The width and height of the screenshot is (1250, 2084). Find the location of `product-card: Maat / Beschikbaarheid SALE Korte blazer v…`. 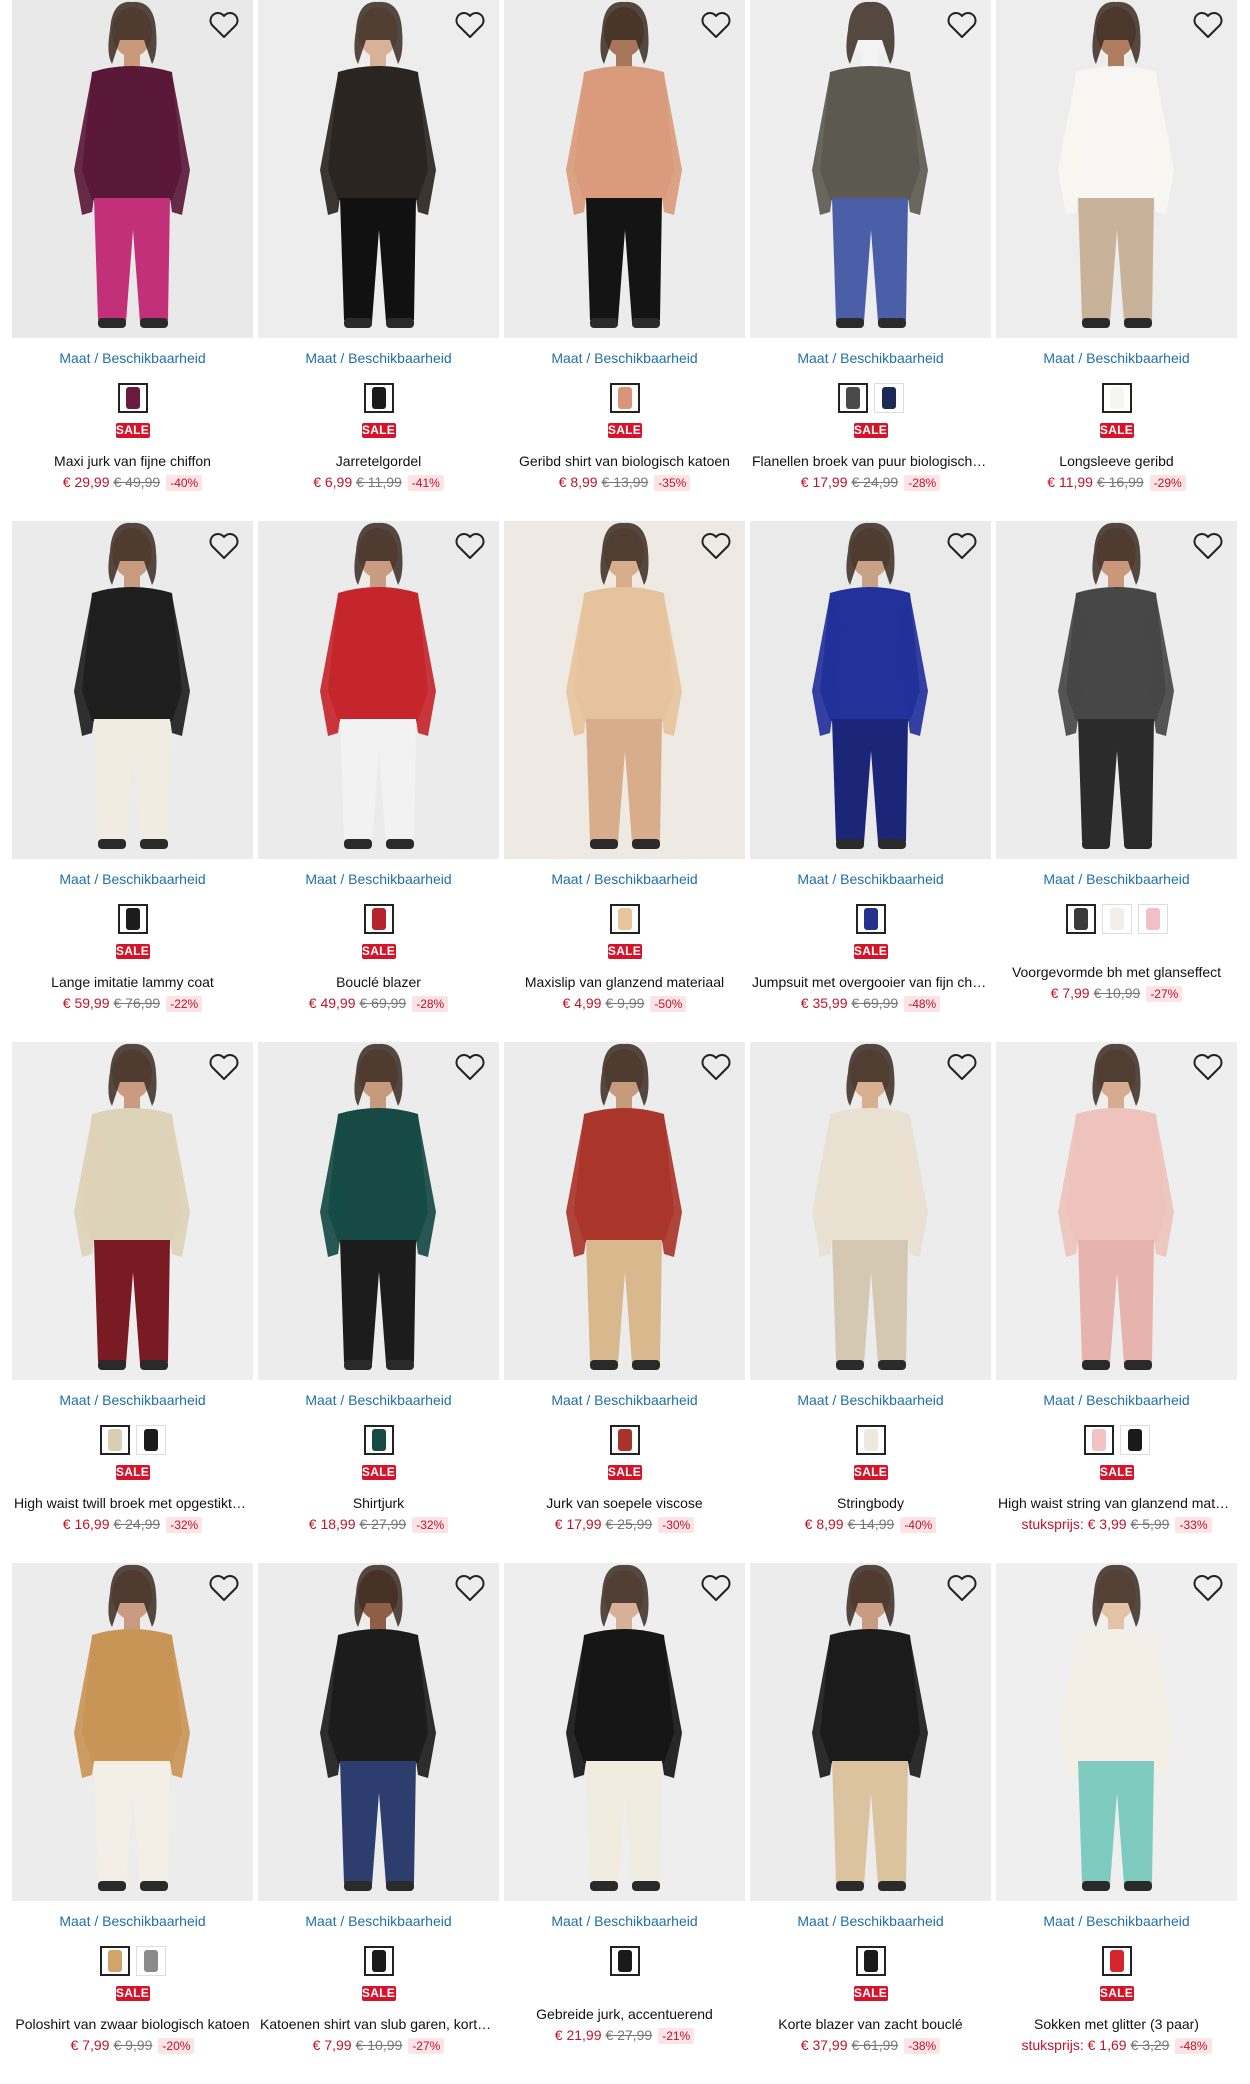

product-card: Maat / Beschikbaarheid SALE Korte blazer v… is located at coordinates (870, 1823).